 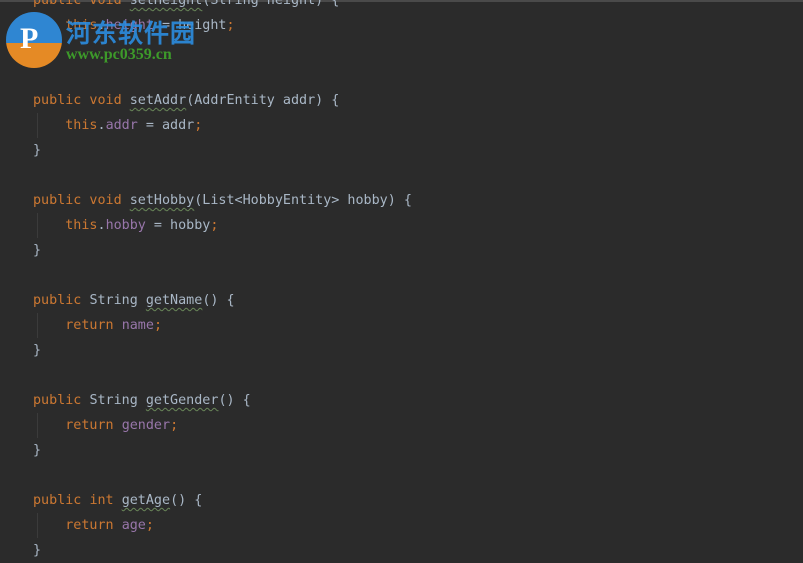 I want to click on watermark-title: 河东软件园, so click(x=131, y=33).